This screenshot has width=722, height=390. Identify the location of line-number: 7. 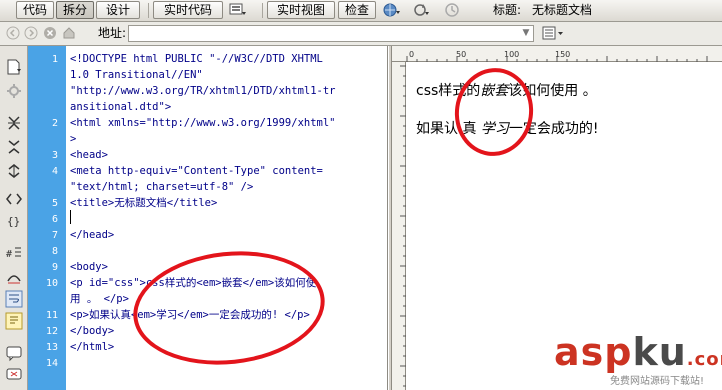
(54, 235).